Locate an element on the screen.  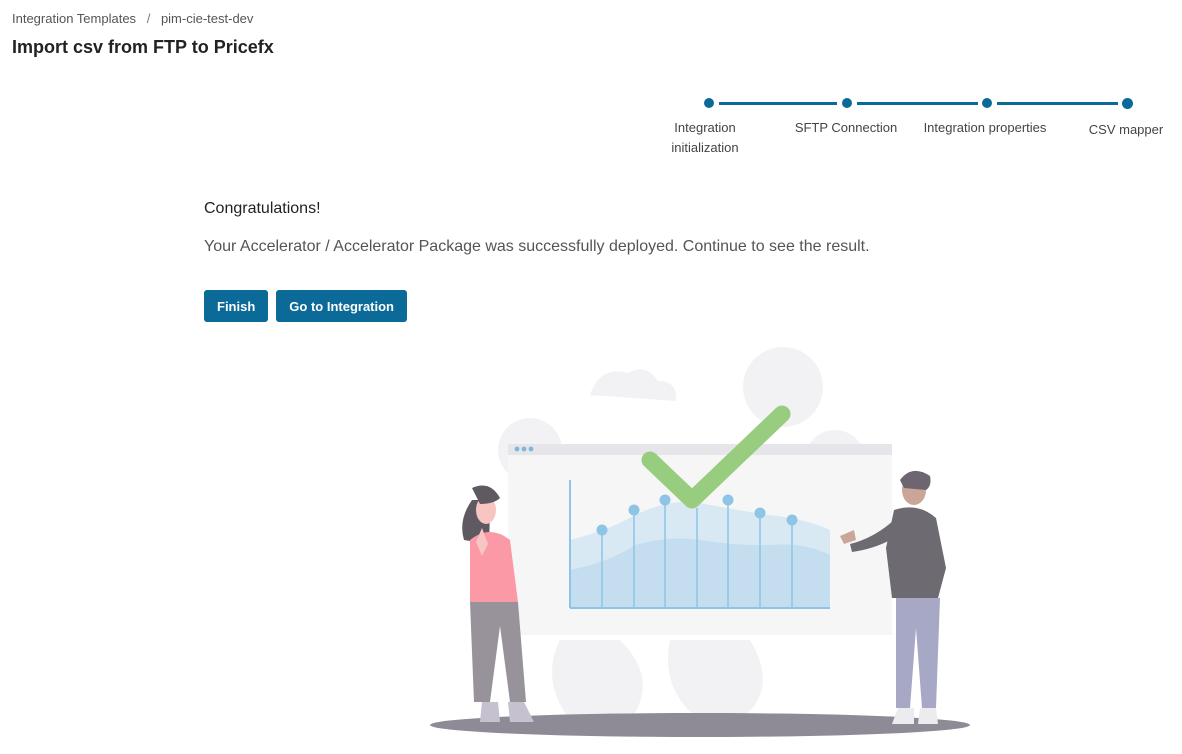
man-shirt is located at coordinates (916, 552).